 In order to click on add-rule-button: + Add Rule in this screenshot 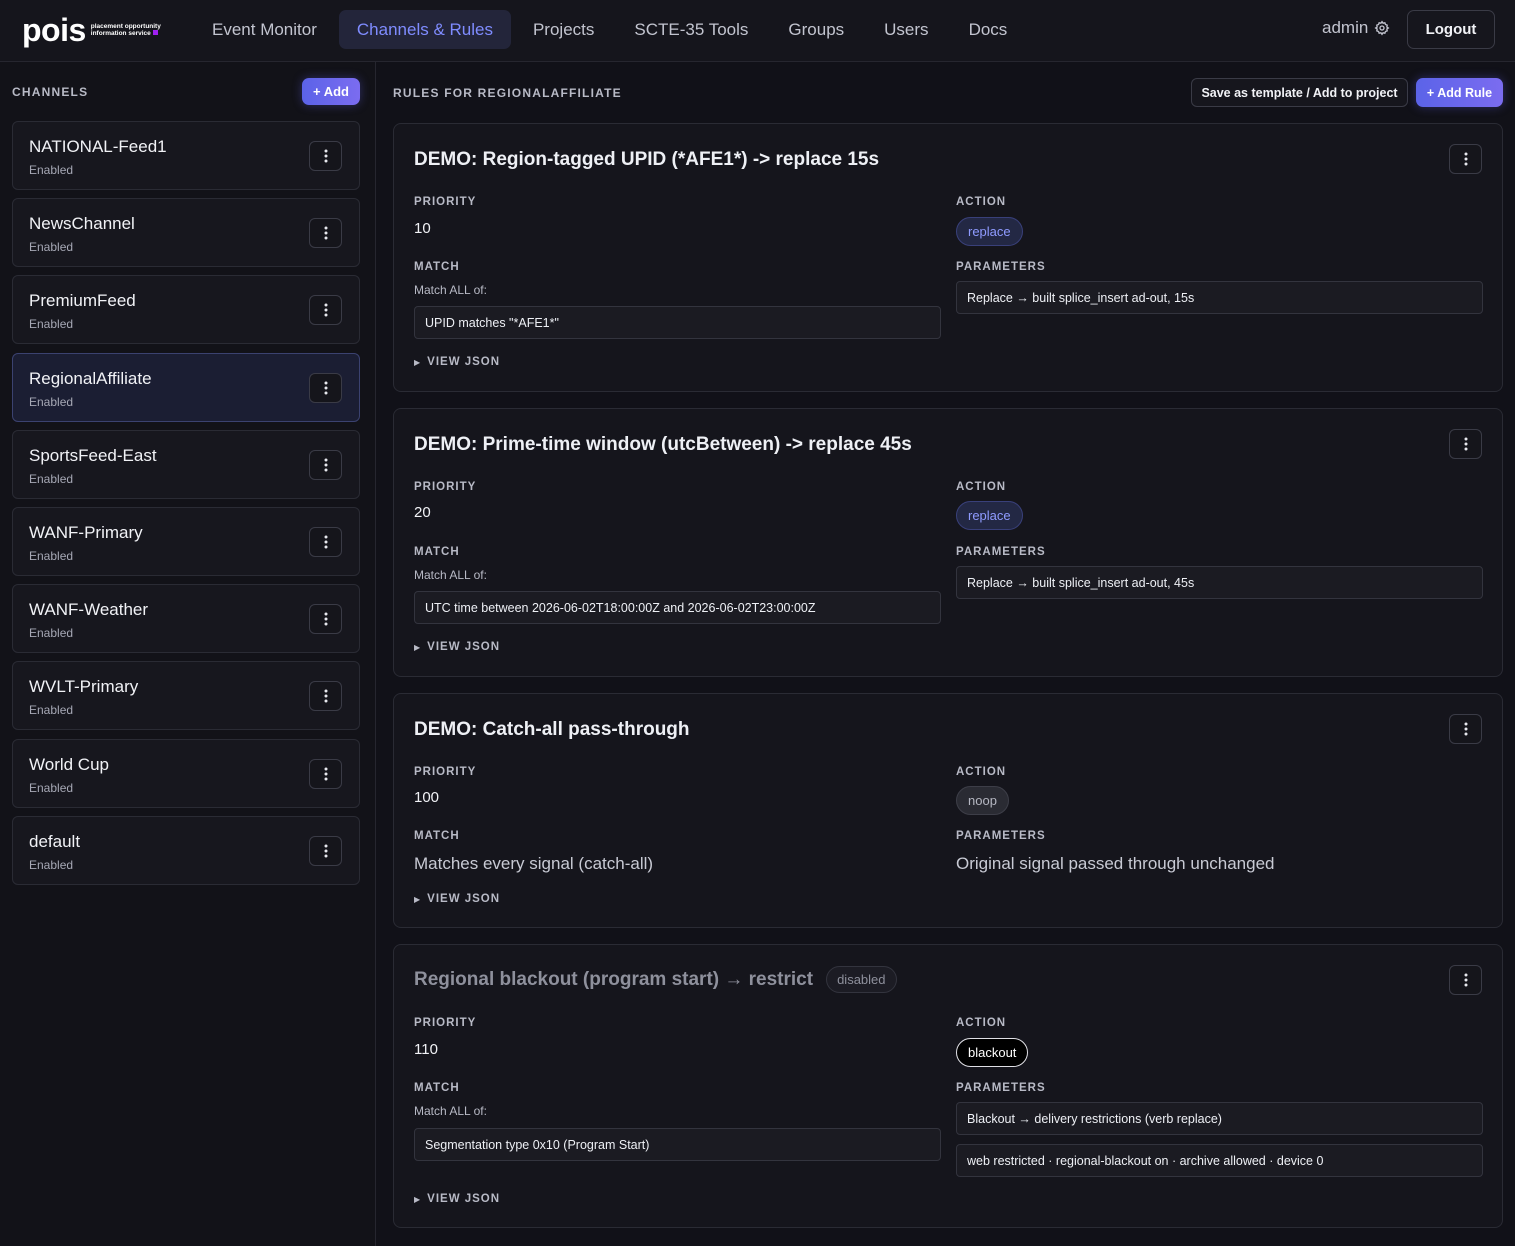, I will do `click(1459, 92)`.